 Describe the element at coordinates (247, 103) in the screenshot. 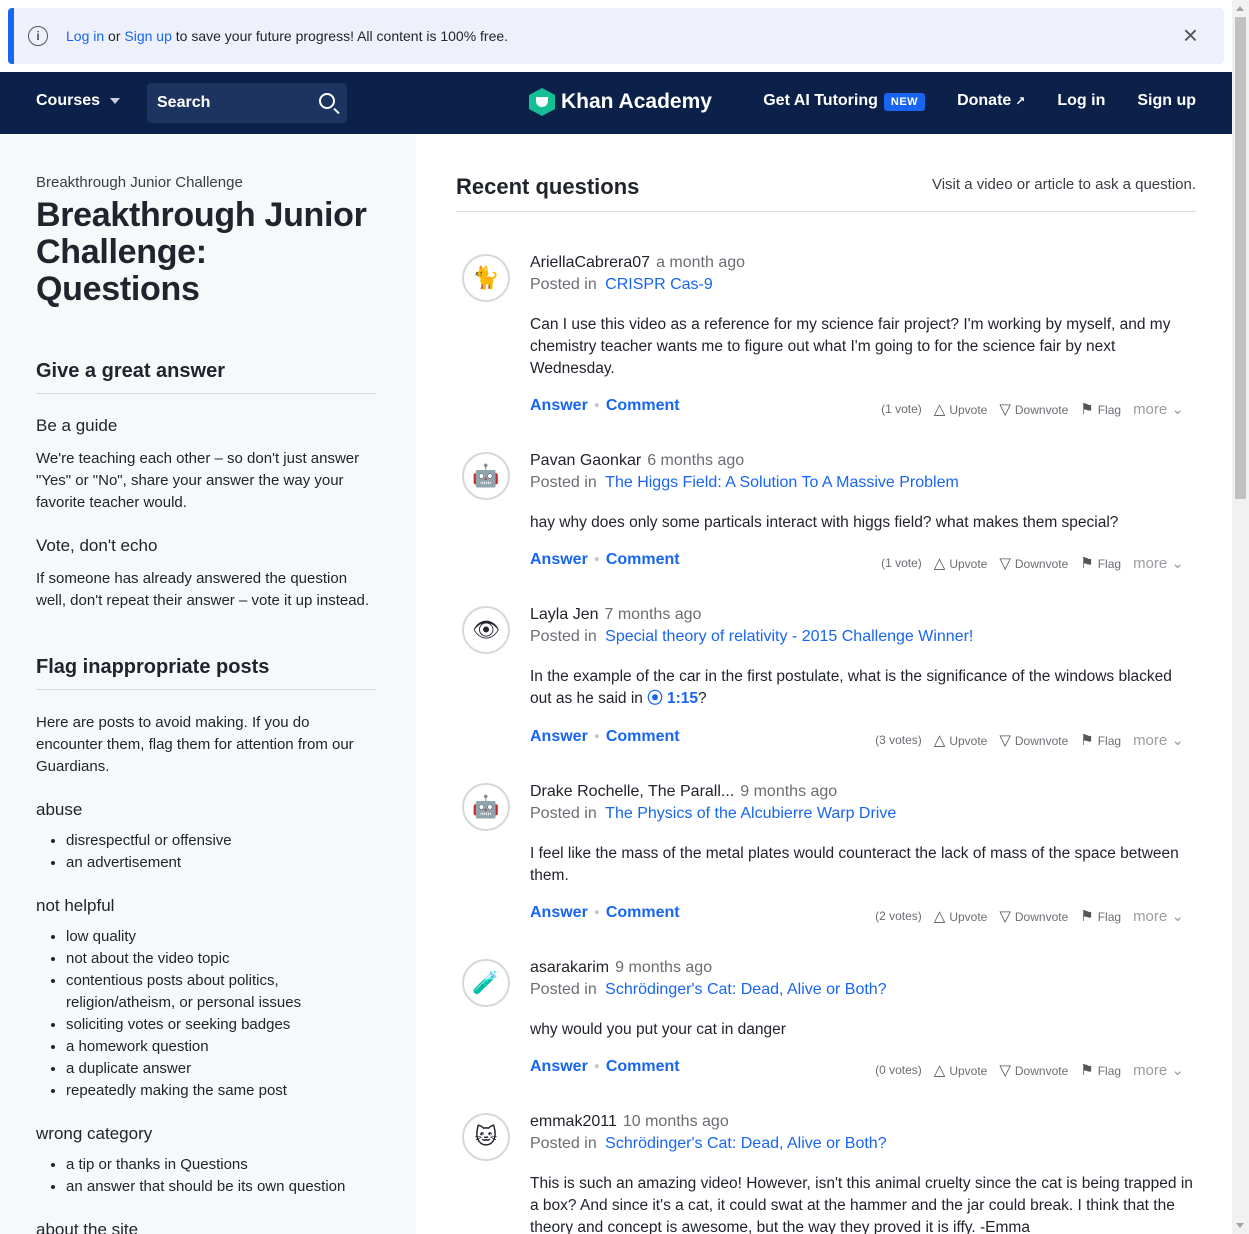

I see `search-input: Search` at that location.